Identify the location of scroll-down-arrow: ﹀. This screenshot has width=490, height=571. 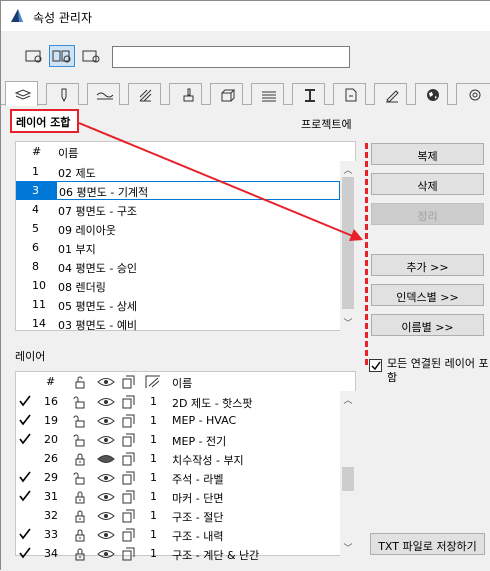
(348, 322).